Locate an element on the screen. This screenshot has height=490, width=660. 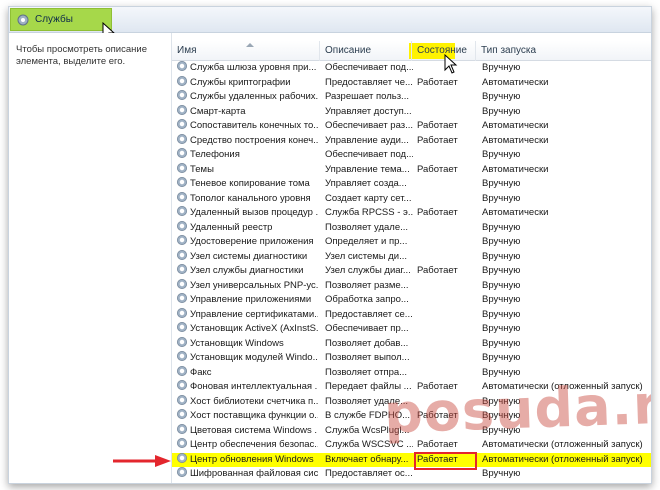
column-startup-type: Тип запуска is located at coordinates (563, 51).